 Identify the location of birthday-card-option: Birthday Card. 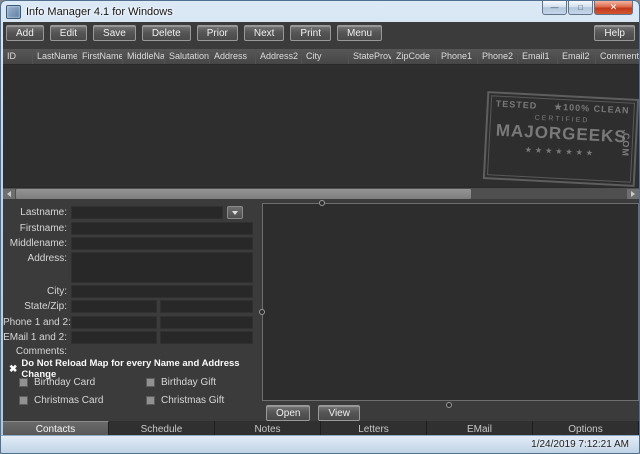
(57, 382).